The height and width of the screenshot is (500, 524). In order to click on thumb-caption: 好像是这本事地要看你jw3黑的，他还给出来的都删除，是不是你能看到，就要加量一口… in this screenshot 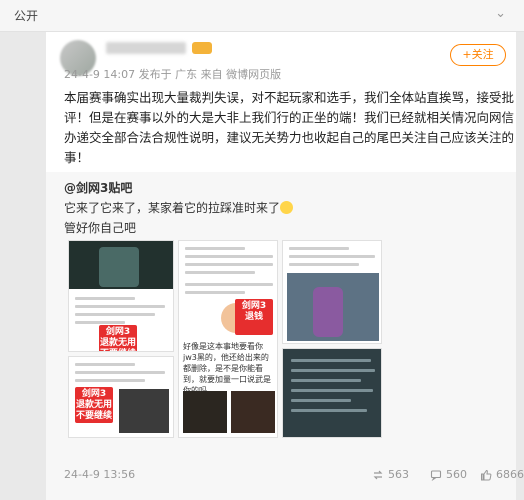, I will do `click(227, 368)`.